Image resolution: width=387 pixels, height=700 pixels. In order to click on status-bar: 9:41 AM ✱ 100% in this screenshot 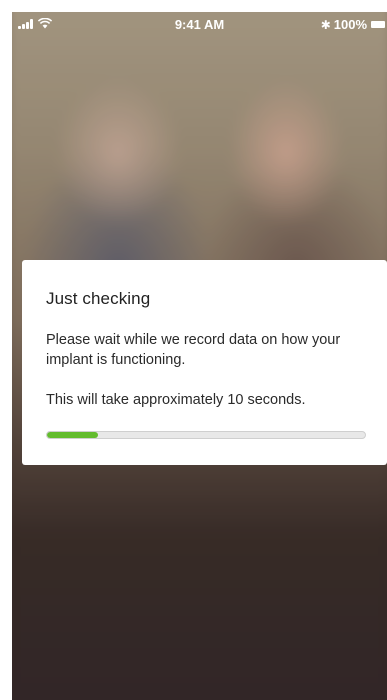, I will do `click(199, 24)`.